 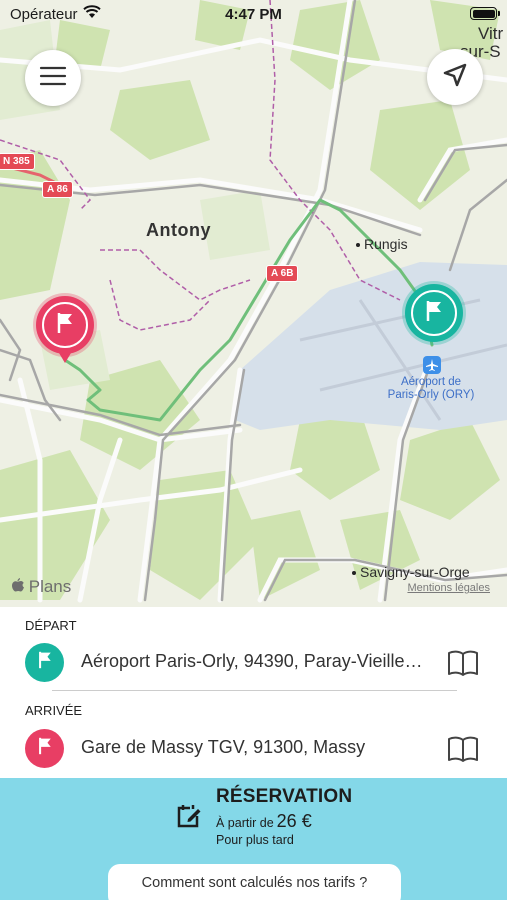 What do you see at coordinates (223, 747) in the screenshot?
I see `arrival-address: Gare de Massy TGV, 91300, Massy` at bounding box center [223, 747].